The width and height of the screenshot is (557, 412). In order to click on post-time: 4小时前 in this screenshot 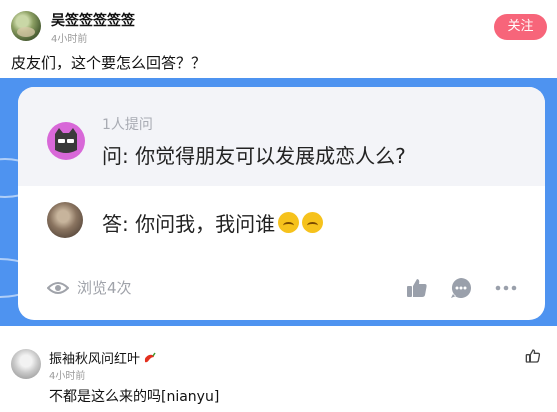, I will do `click(69, 39)`.